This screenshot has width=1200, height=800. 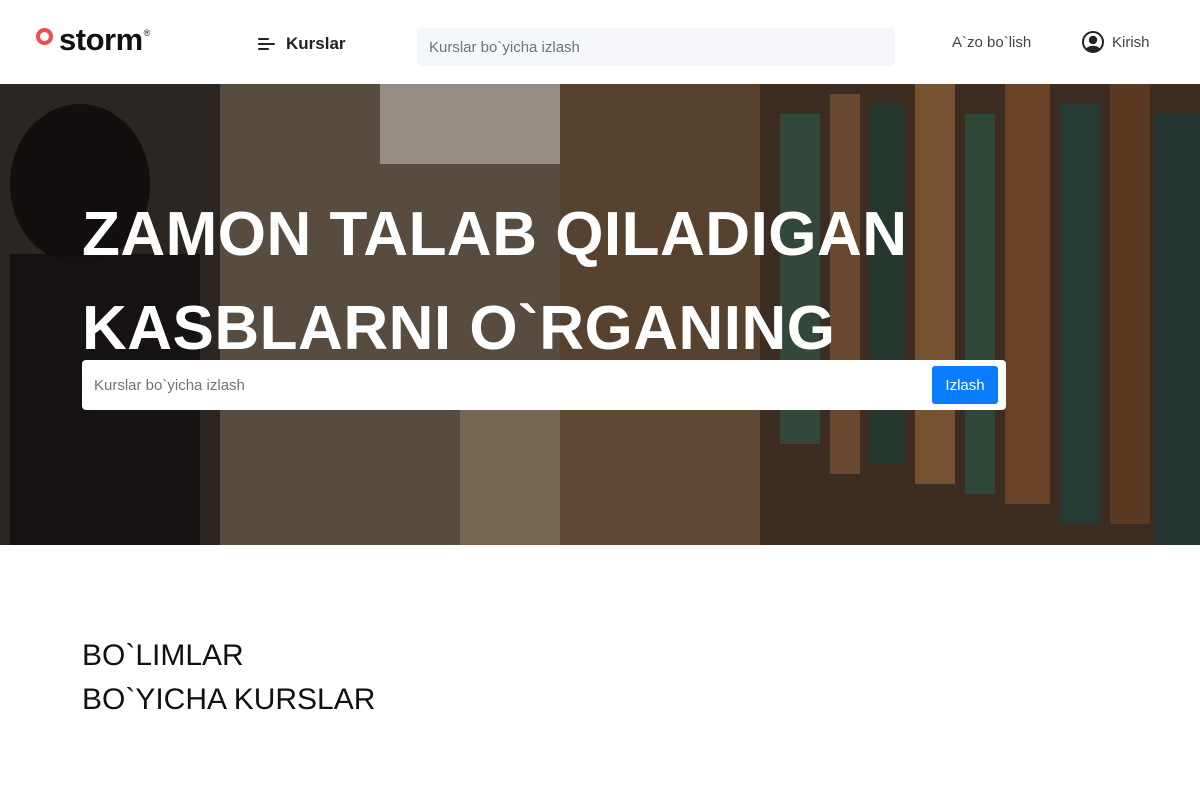 What do you see at coordinates (495, 234) in the screenshot?
I see `hero-title-line-1: ZAMON TALAB QILADIGAN` at bounding box center [495, 234].